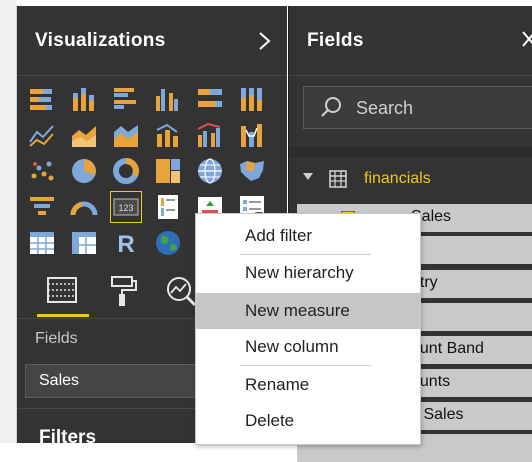  I want to click on menu-item-label: New column, so click(292, 346).